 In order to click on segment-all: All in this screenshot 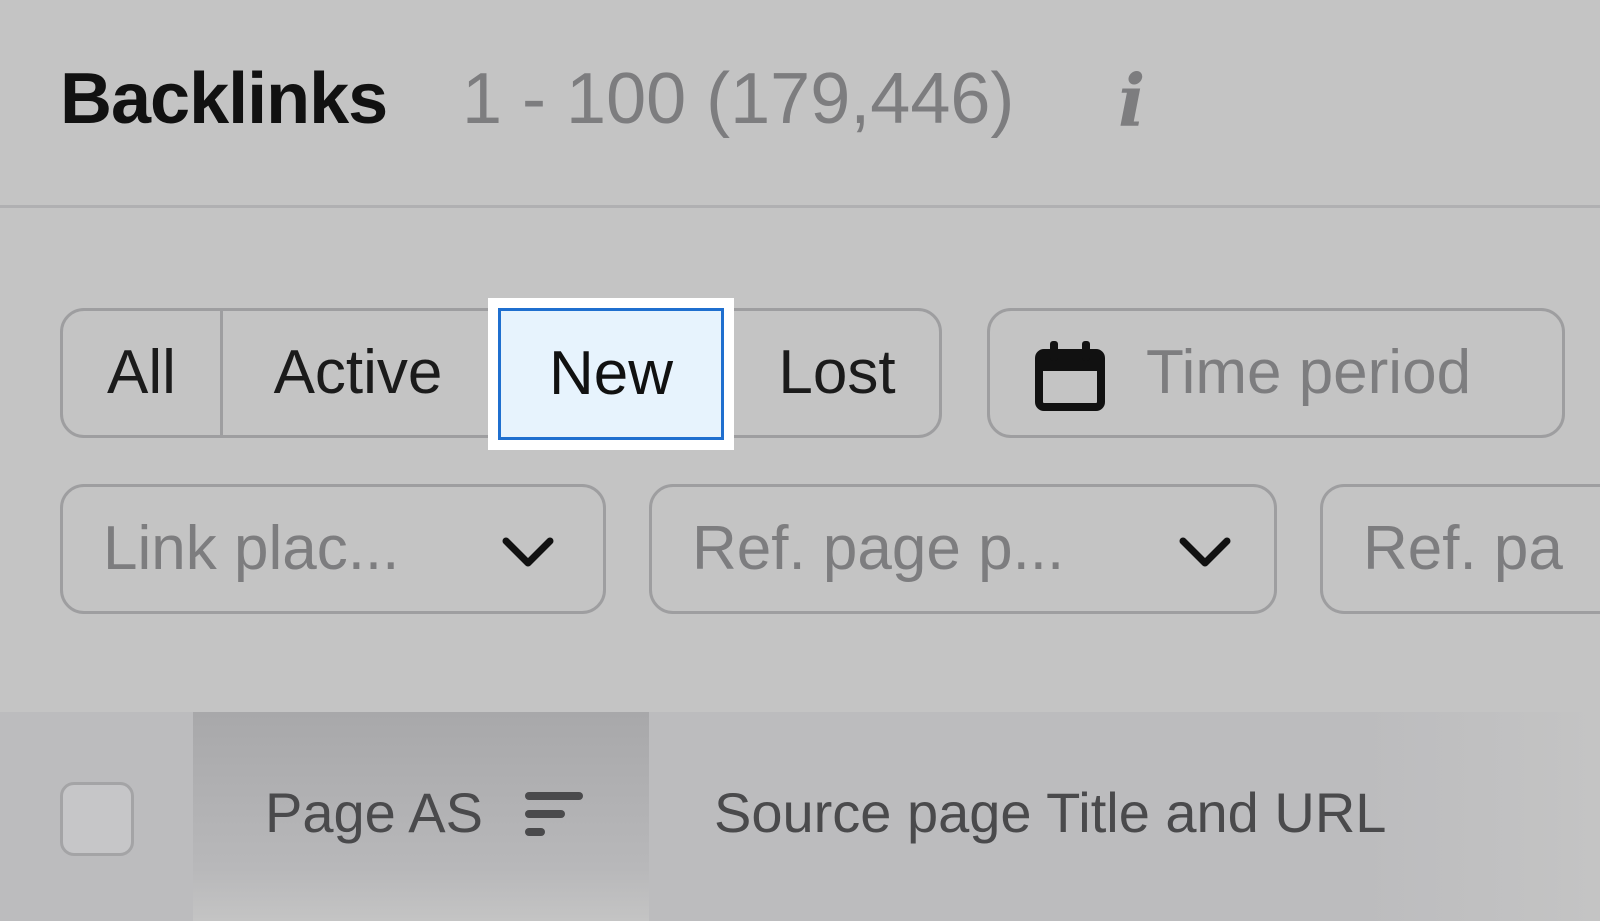, I will do `click(141, 373)`.